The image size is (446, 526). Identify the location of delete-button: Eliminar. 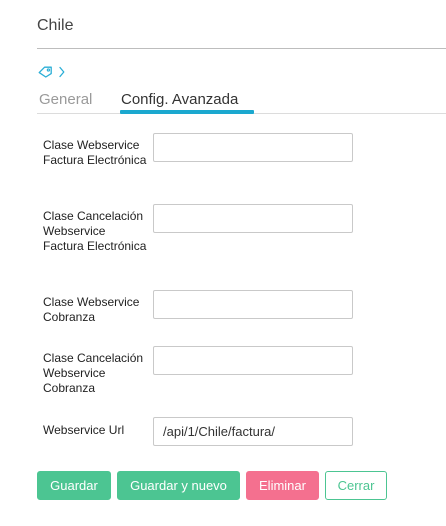
(282, 485).